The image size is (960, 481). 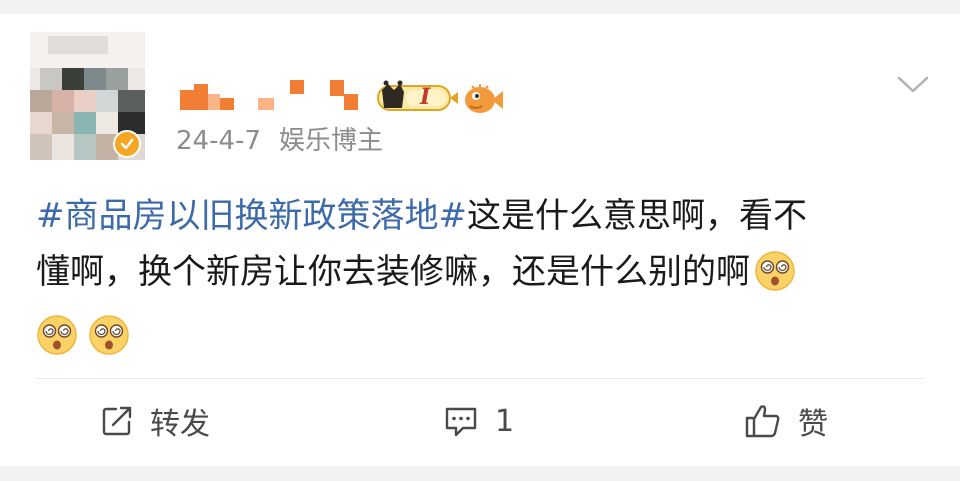 I want to click on comment-button: 1, so click(x=478, y=421).